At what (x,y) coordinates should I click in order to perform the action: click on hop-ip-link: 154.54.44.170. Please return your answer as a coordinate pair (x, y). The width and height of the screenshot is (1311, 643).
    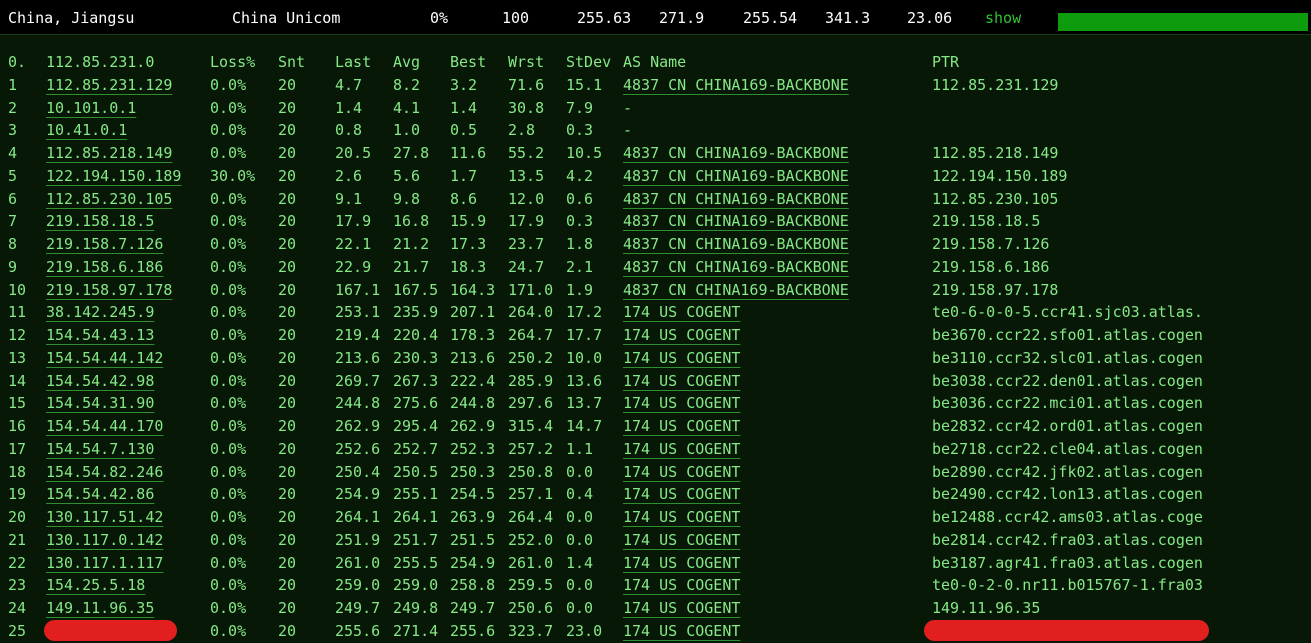
    Looking at the image, I should click on (104, 426).